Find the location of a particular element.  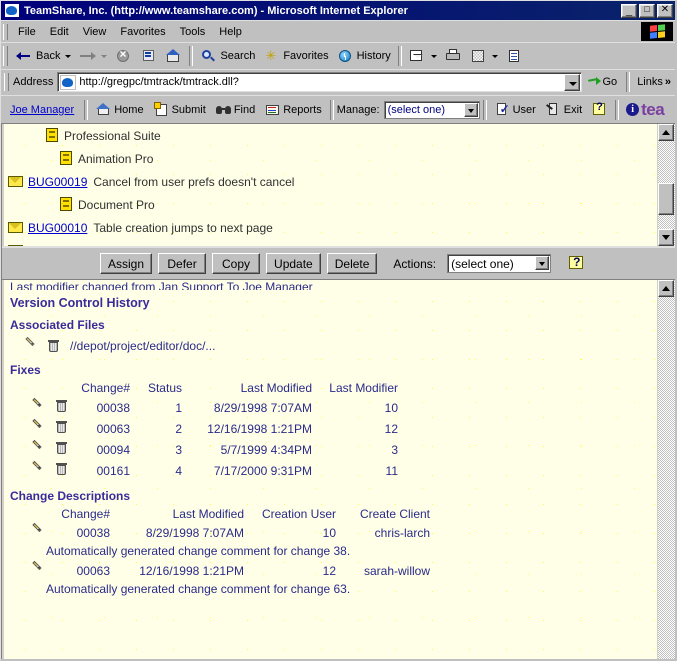

address-input: http://gregpc/tmtrack/tmtrack.dll? is located at coordinates (319, 82).